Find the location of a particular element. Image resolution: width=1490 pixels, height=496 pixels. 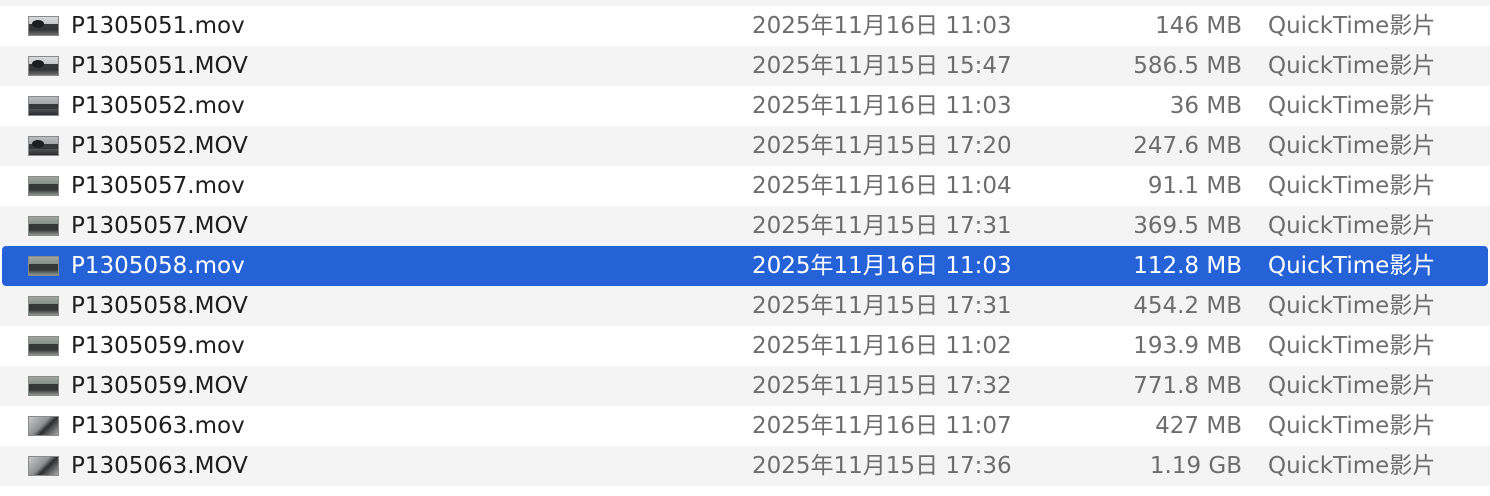

file-size: 454.2 MB is located at coordinates (1187, 306).